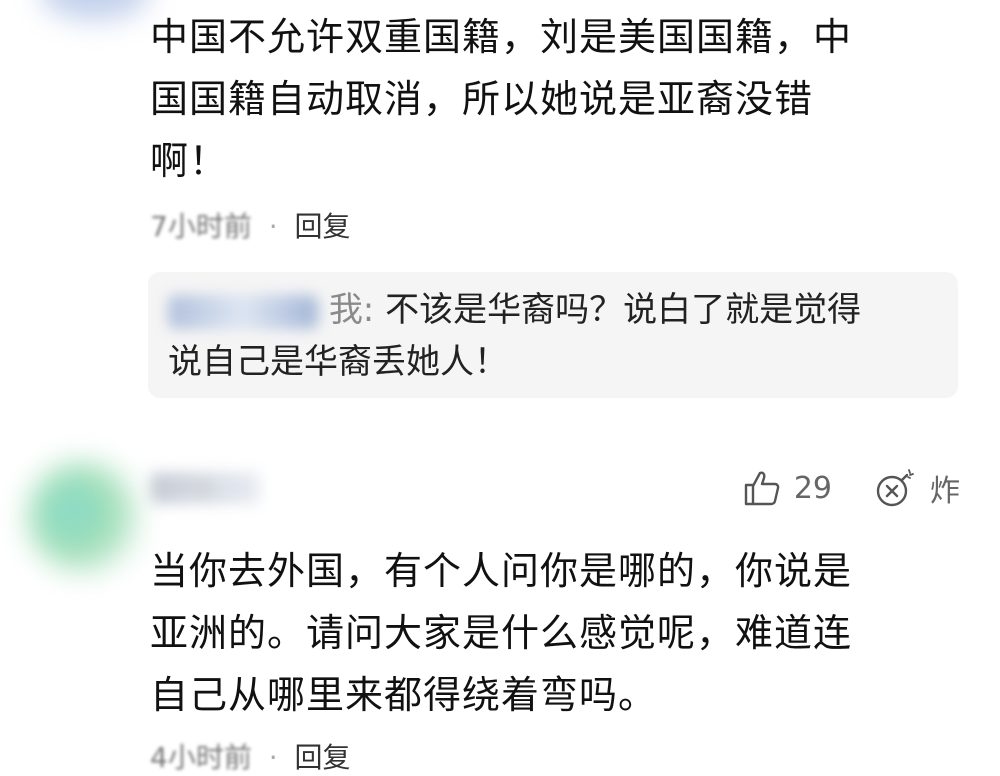 The width and height of the screenshot is (1000, 776). I want to click on username: 用户名, so click(183, 490).